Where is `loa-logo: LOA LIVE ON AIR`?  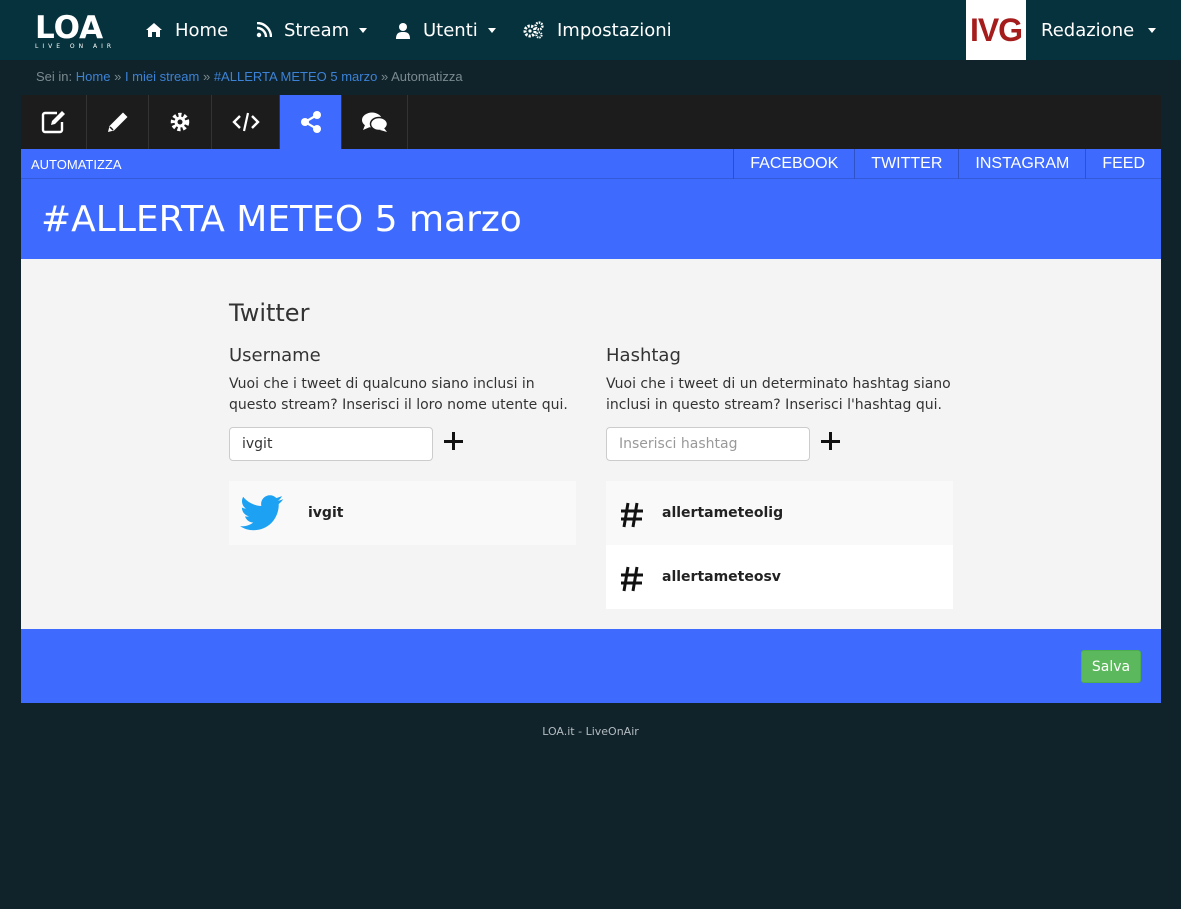
loa-logo: LOA LIVE ON AIR is located at coordinates (76, 33).